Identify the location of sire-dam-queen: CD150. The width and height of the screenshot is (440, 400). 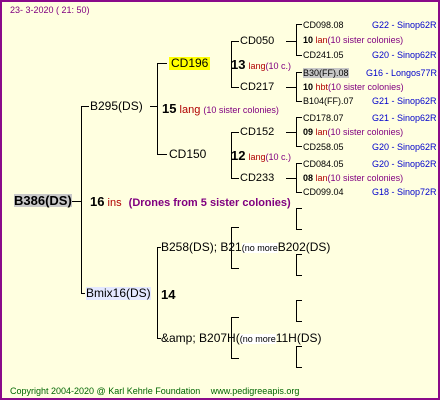
(187, 154).